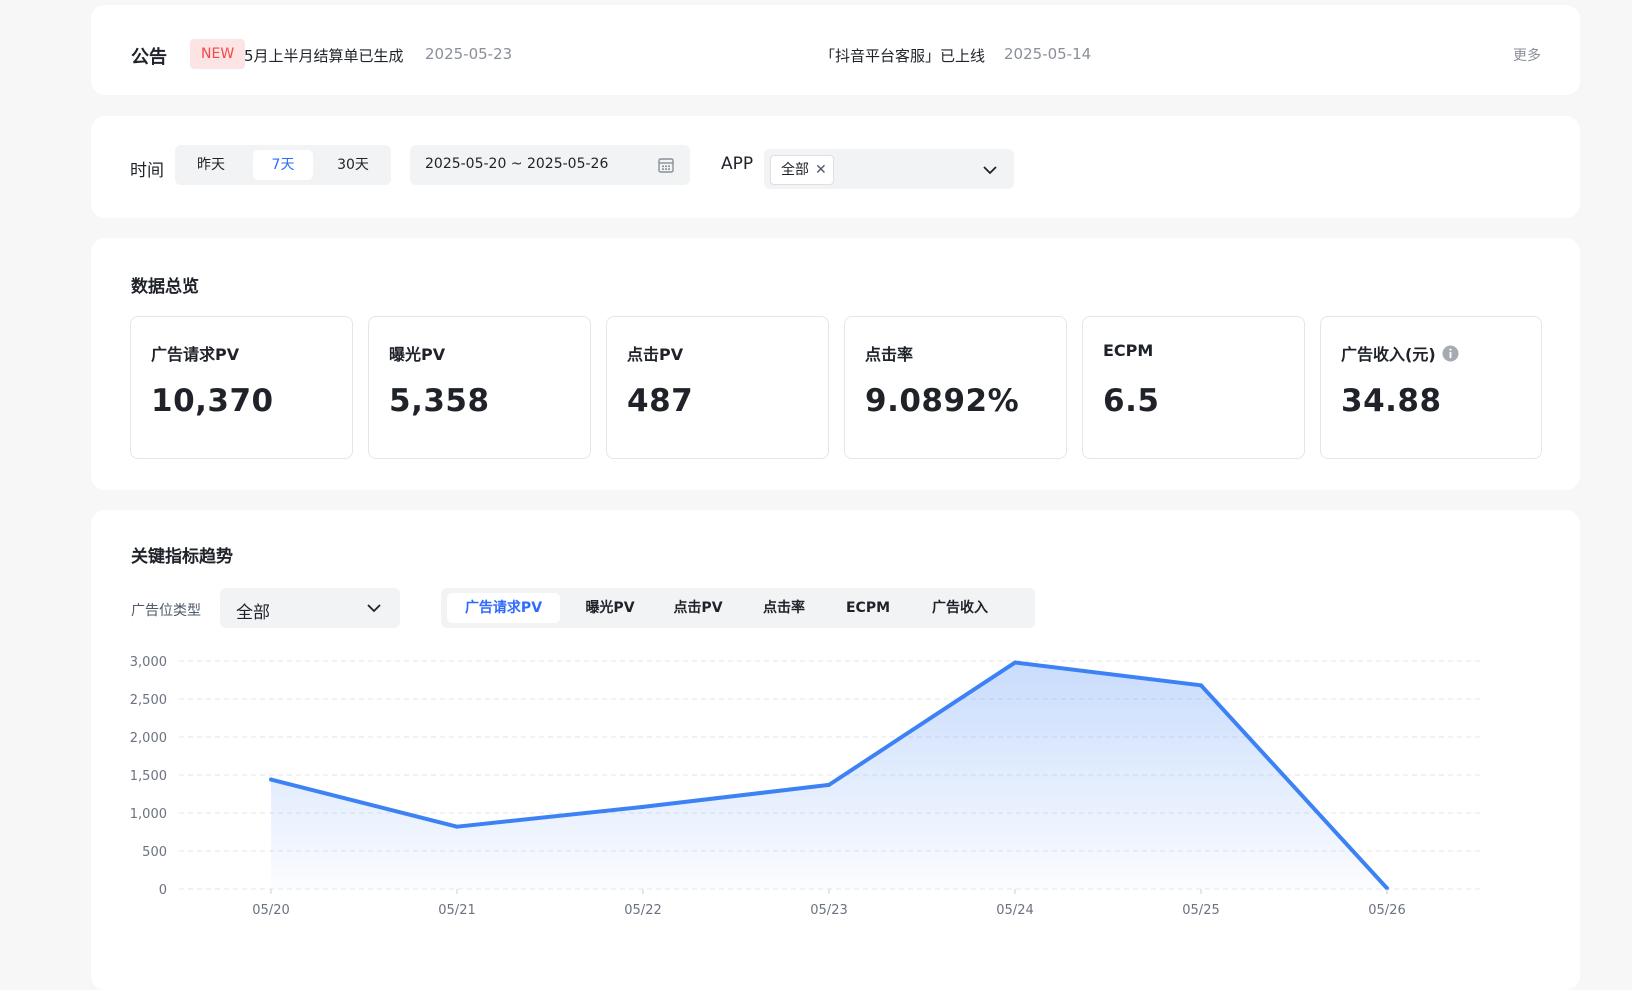 Image resolution: width=1632 pixels, height=990 pixels. I want to click on kpi-label: 曝光PV, so click(417, 354).